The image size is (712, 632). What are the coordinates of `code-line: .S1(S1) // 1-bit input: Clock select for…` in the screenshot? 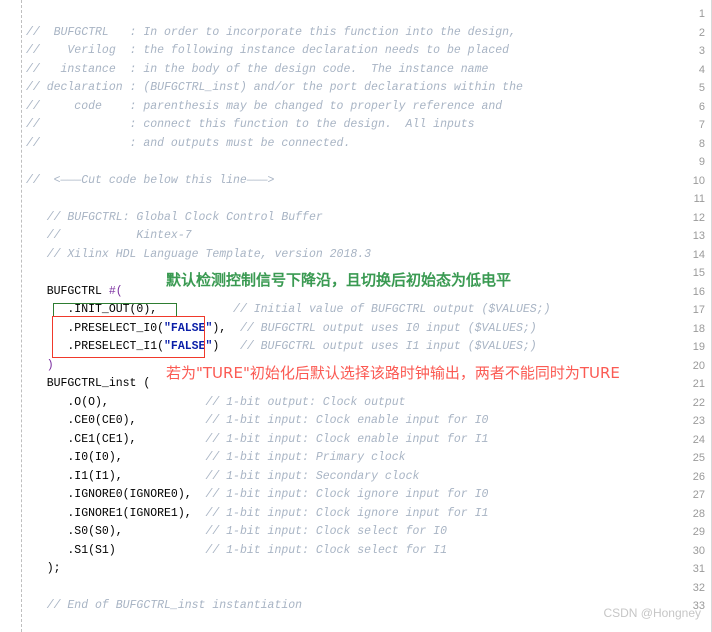 It's located at (236, 550).